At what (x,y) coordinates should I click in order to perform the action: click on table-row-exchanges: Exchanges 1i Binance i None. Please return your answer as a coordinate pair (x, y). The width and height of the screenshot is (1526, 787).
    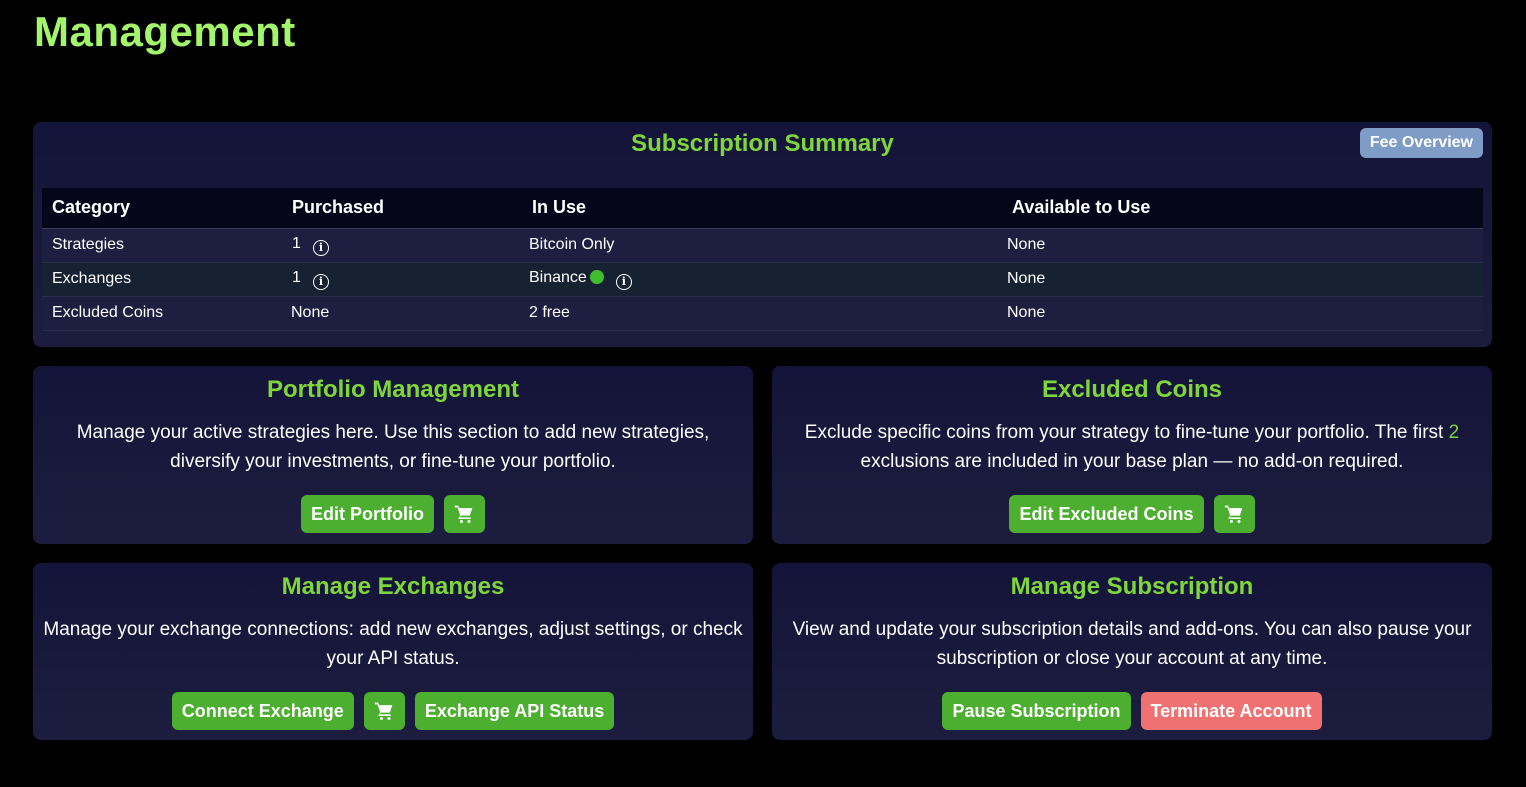
    Looking at the image, I should click on (762, 279).